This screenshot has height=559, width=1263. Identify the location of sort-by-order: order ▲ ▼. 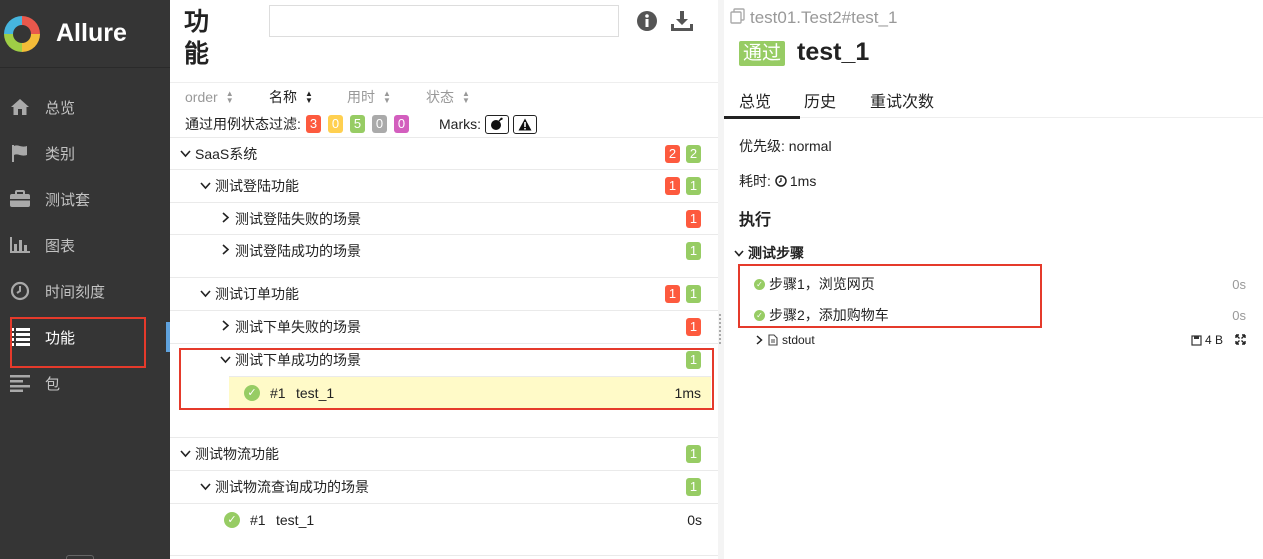
(209, 97).